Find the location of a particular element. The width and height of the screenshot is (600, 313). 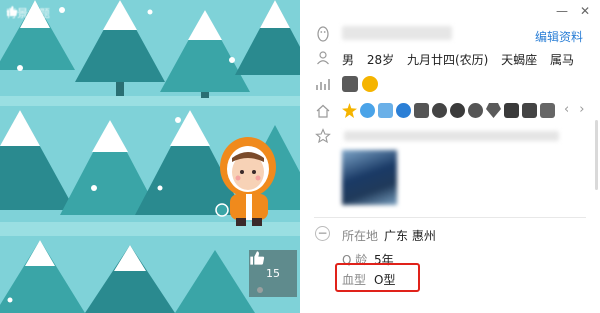

basic-info: 男 28岁 九月廿四(农历) 天蝎座 属马 is located at coordinates (462, 59).